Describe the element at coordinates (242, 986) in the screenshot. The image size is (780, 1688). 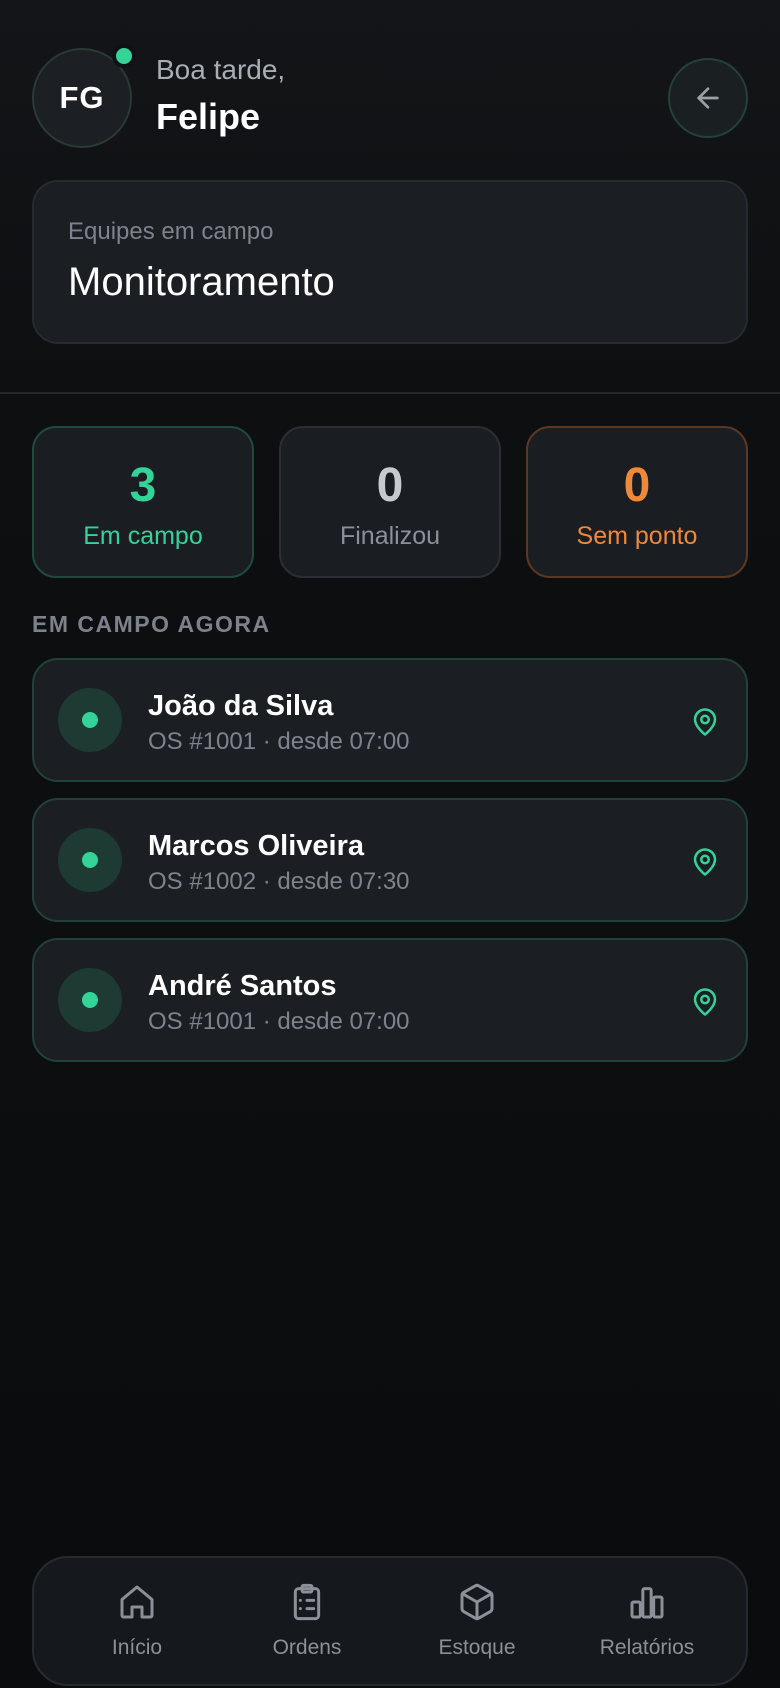
I see `worker-name: André Santos` at that location.